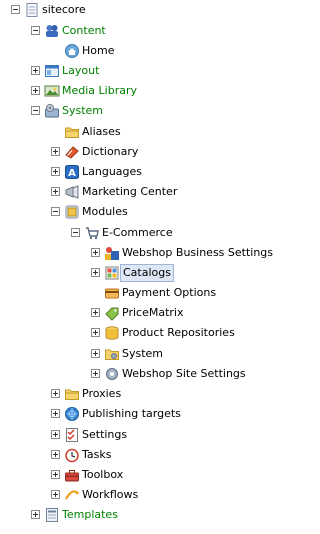  I want to click on site-settings-icon, so click(112, 374).